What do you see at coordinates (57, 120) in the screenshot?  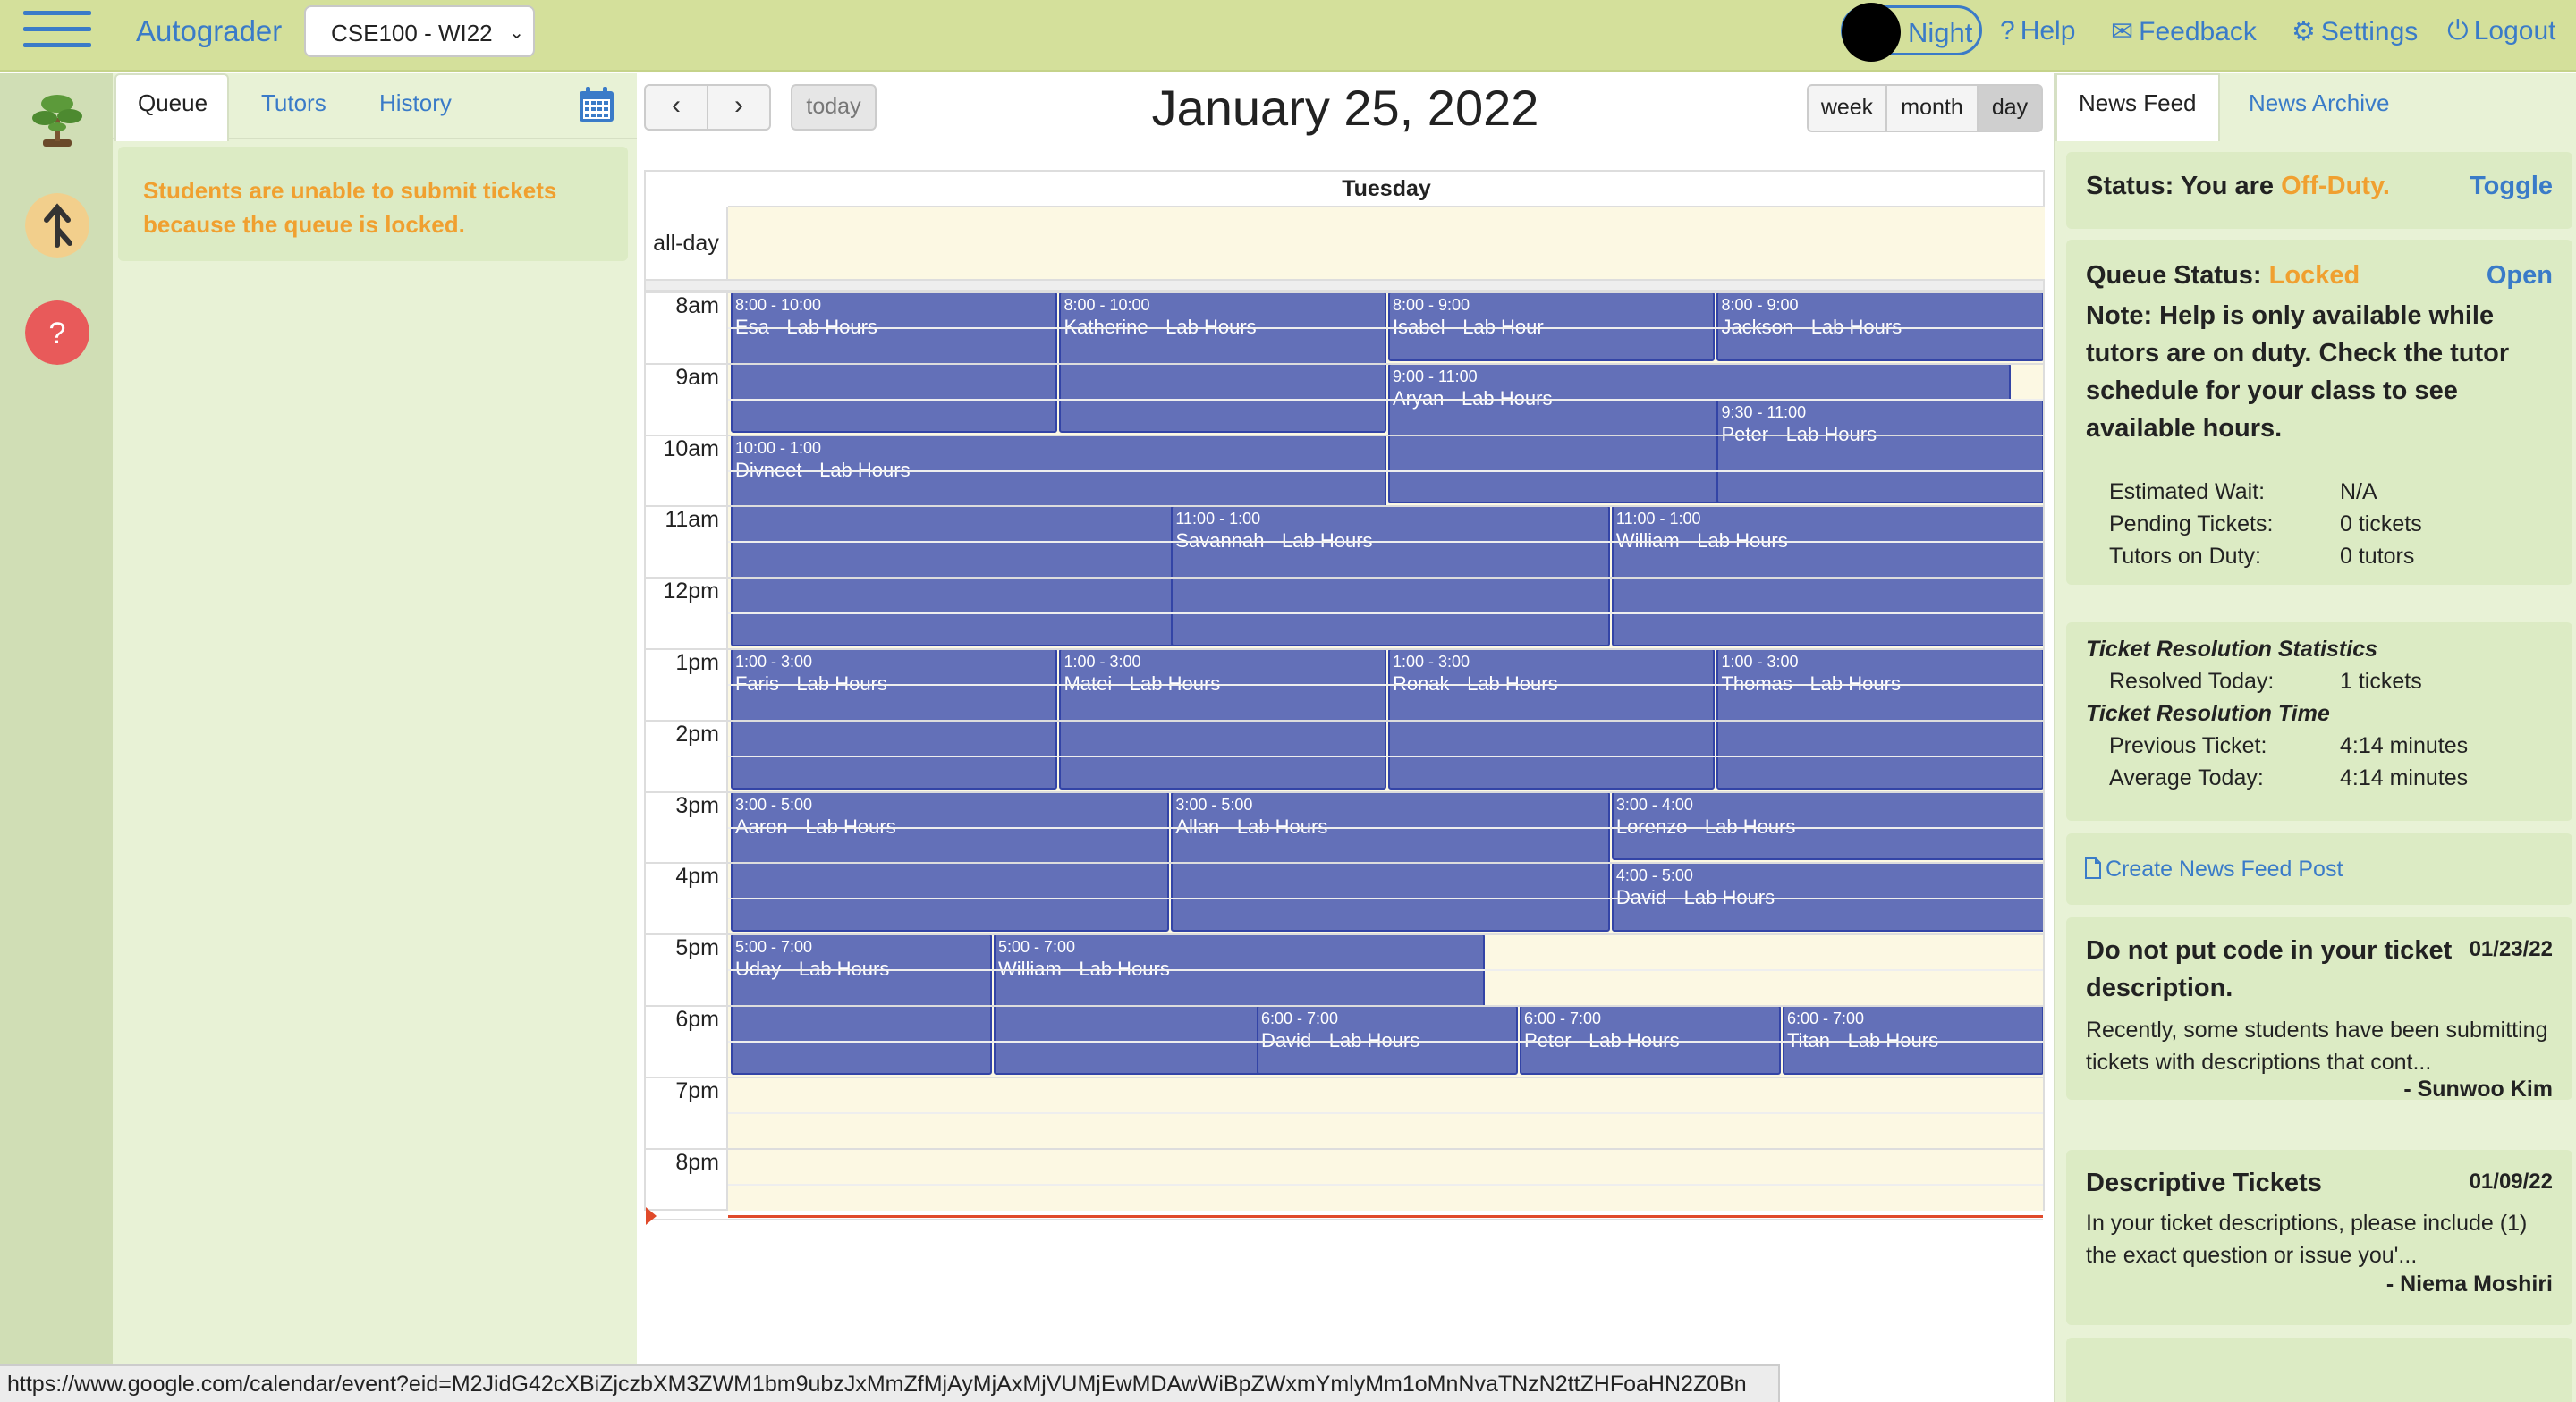 I see `bonsai-tree-icon` at bounding box center [57, 120].